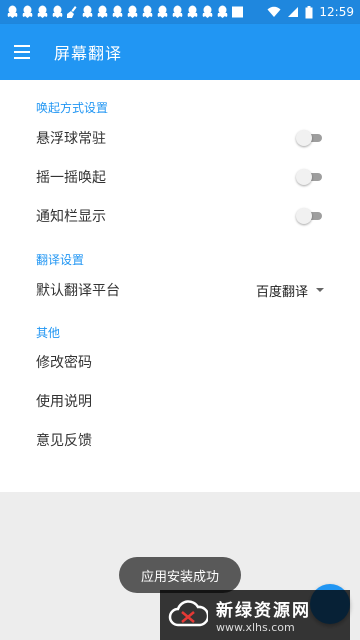 This screenshot has height=640, width=360. I want to click on notification-icons, so click(136, 12).